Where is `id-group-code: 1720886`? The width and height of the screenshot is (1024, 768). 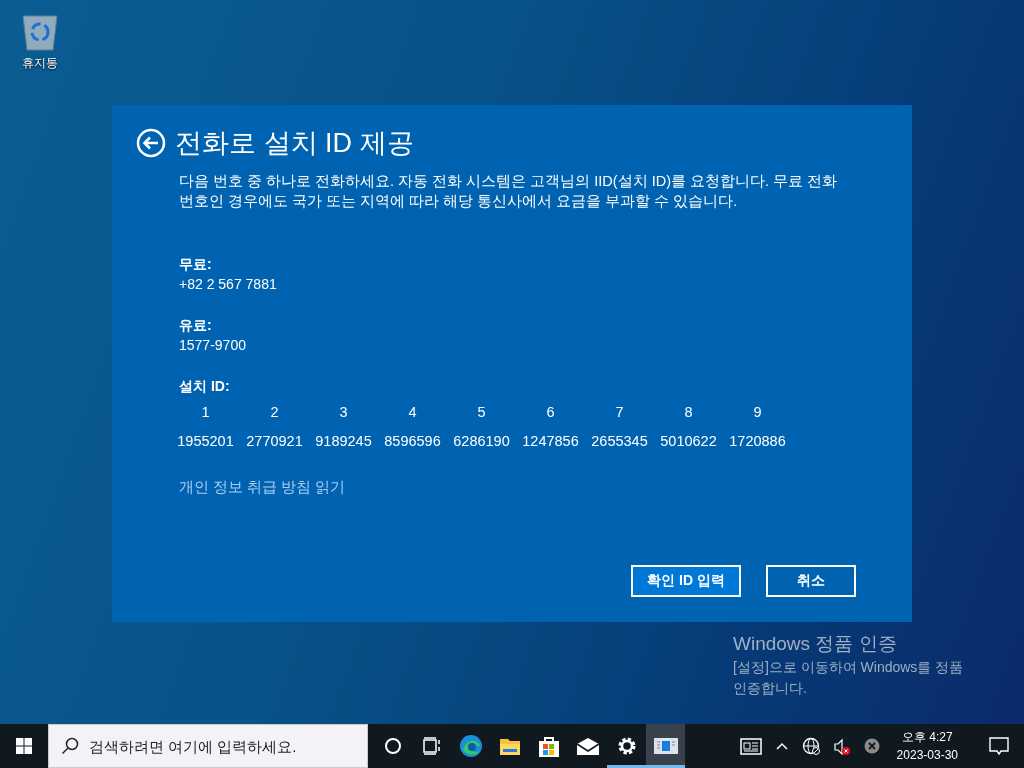 id-group-code: 1720886 is located at coordinates (757, 441).